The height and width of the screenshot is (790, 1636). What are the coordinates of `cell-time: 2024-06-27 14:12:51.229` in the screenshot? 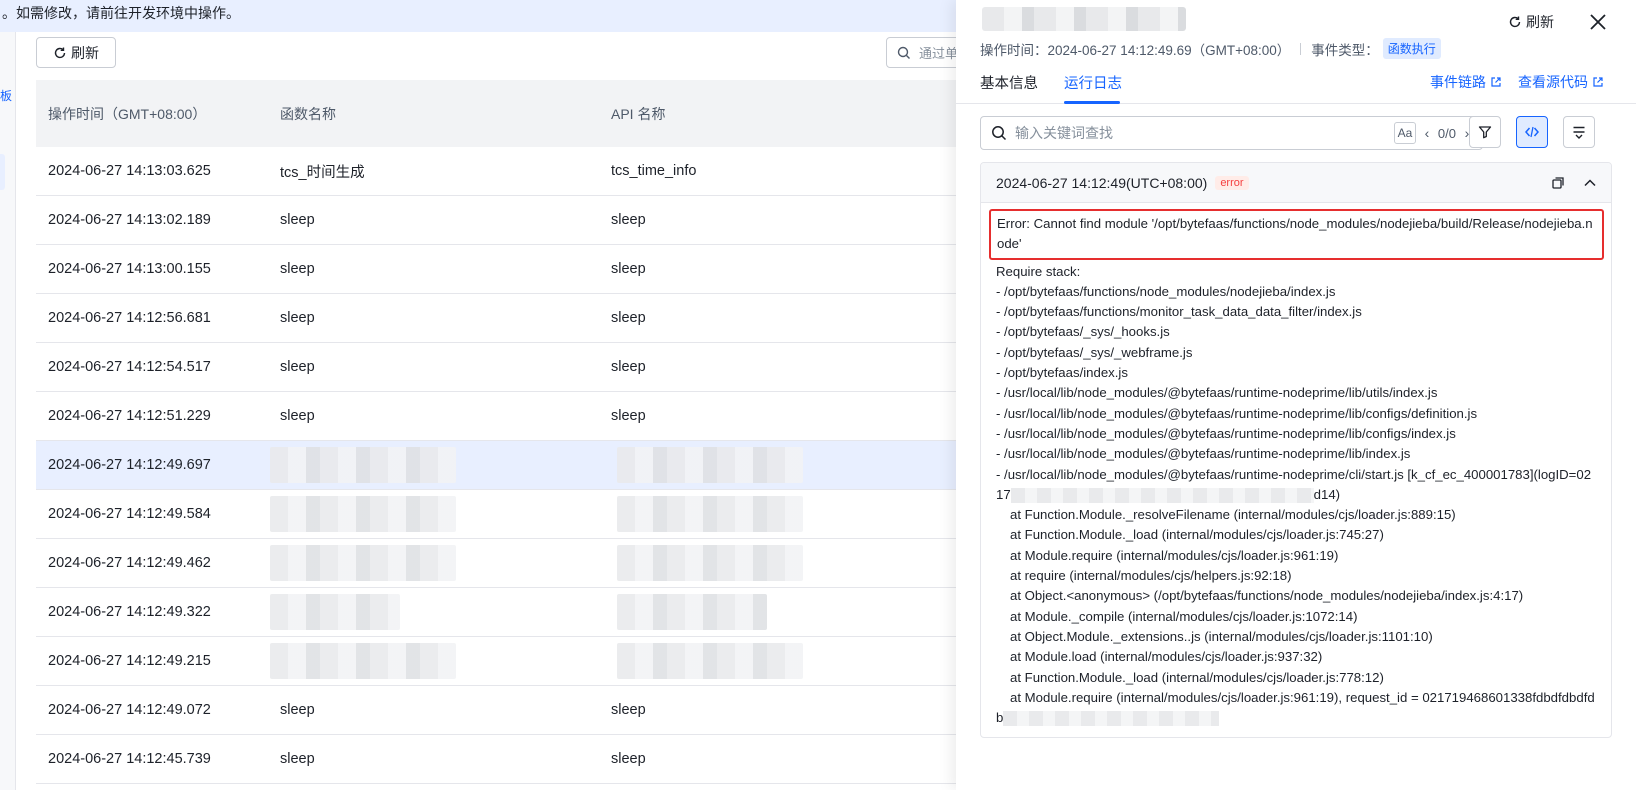 It's located at (129, 416).